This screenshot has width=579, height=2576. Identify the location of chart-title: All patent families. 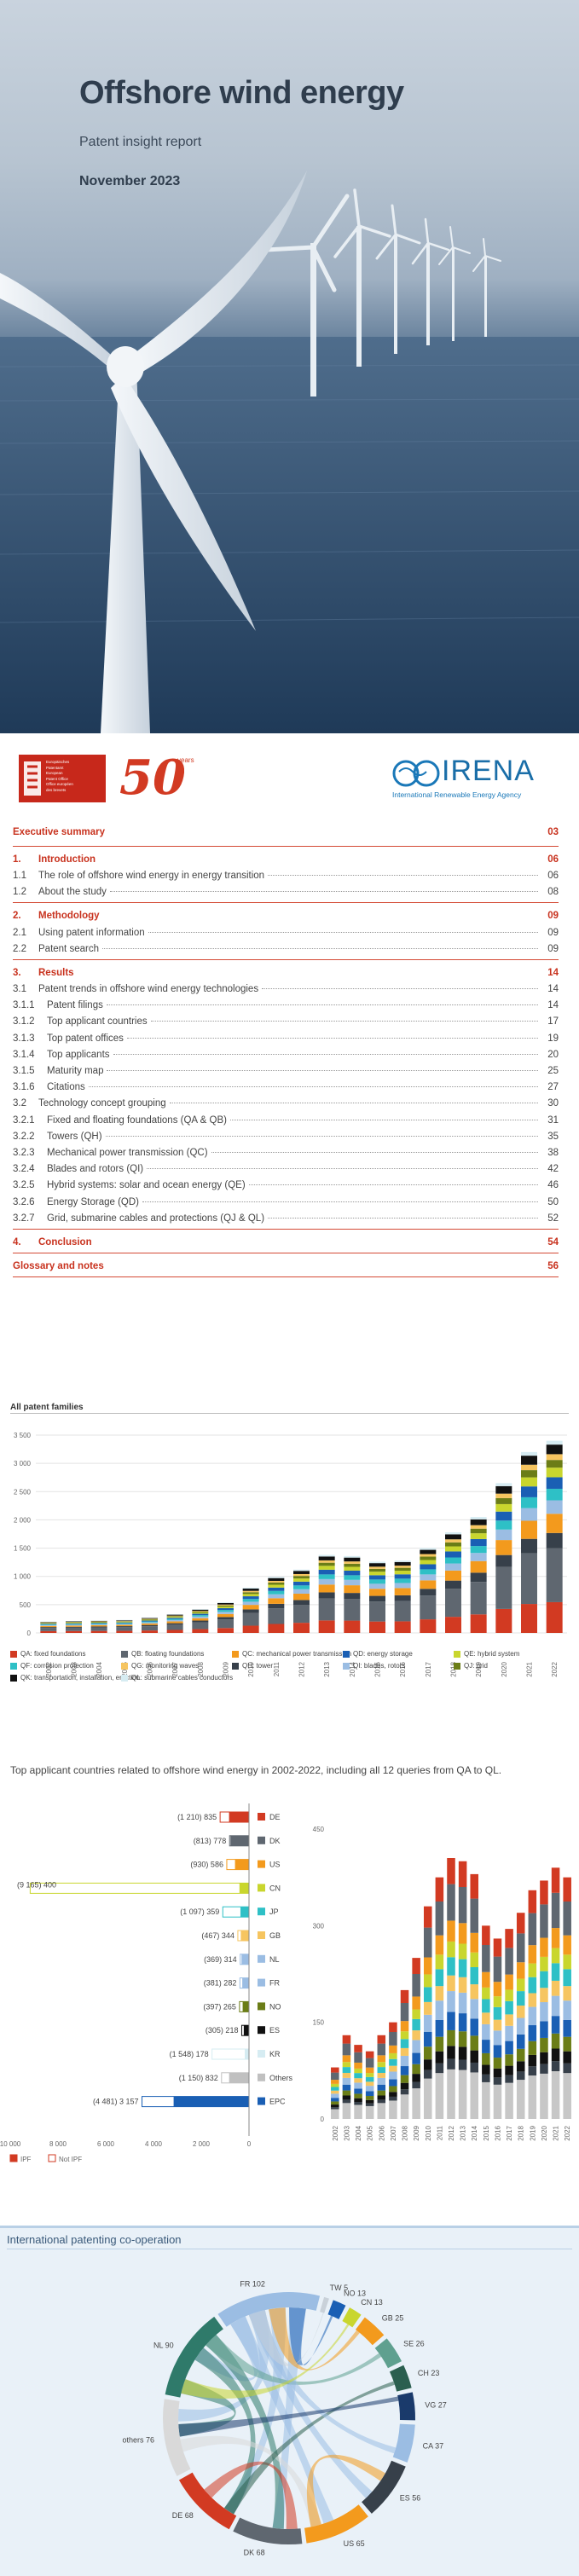
(47, 1408).